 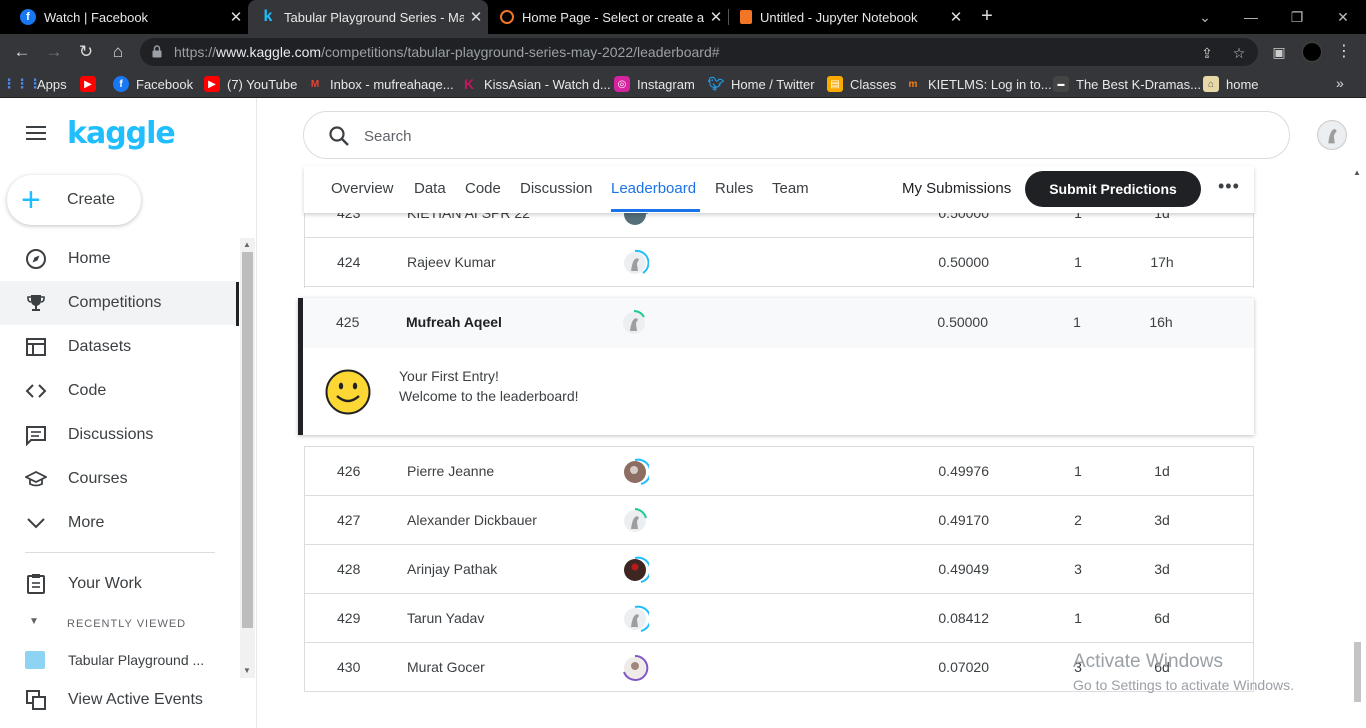 What do you see at coordinates (835, 84) in the screenshot?
I see `classroom-icon: ▤` at bounding box center [835, 84].